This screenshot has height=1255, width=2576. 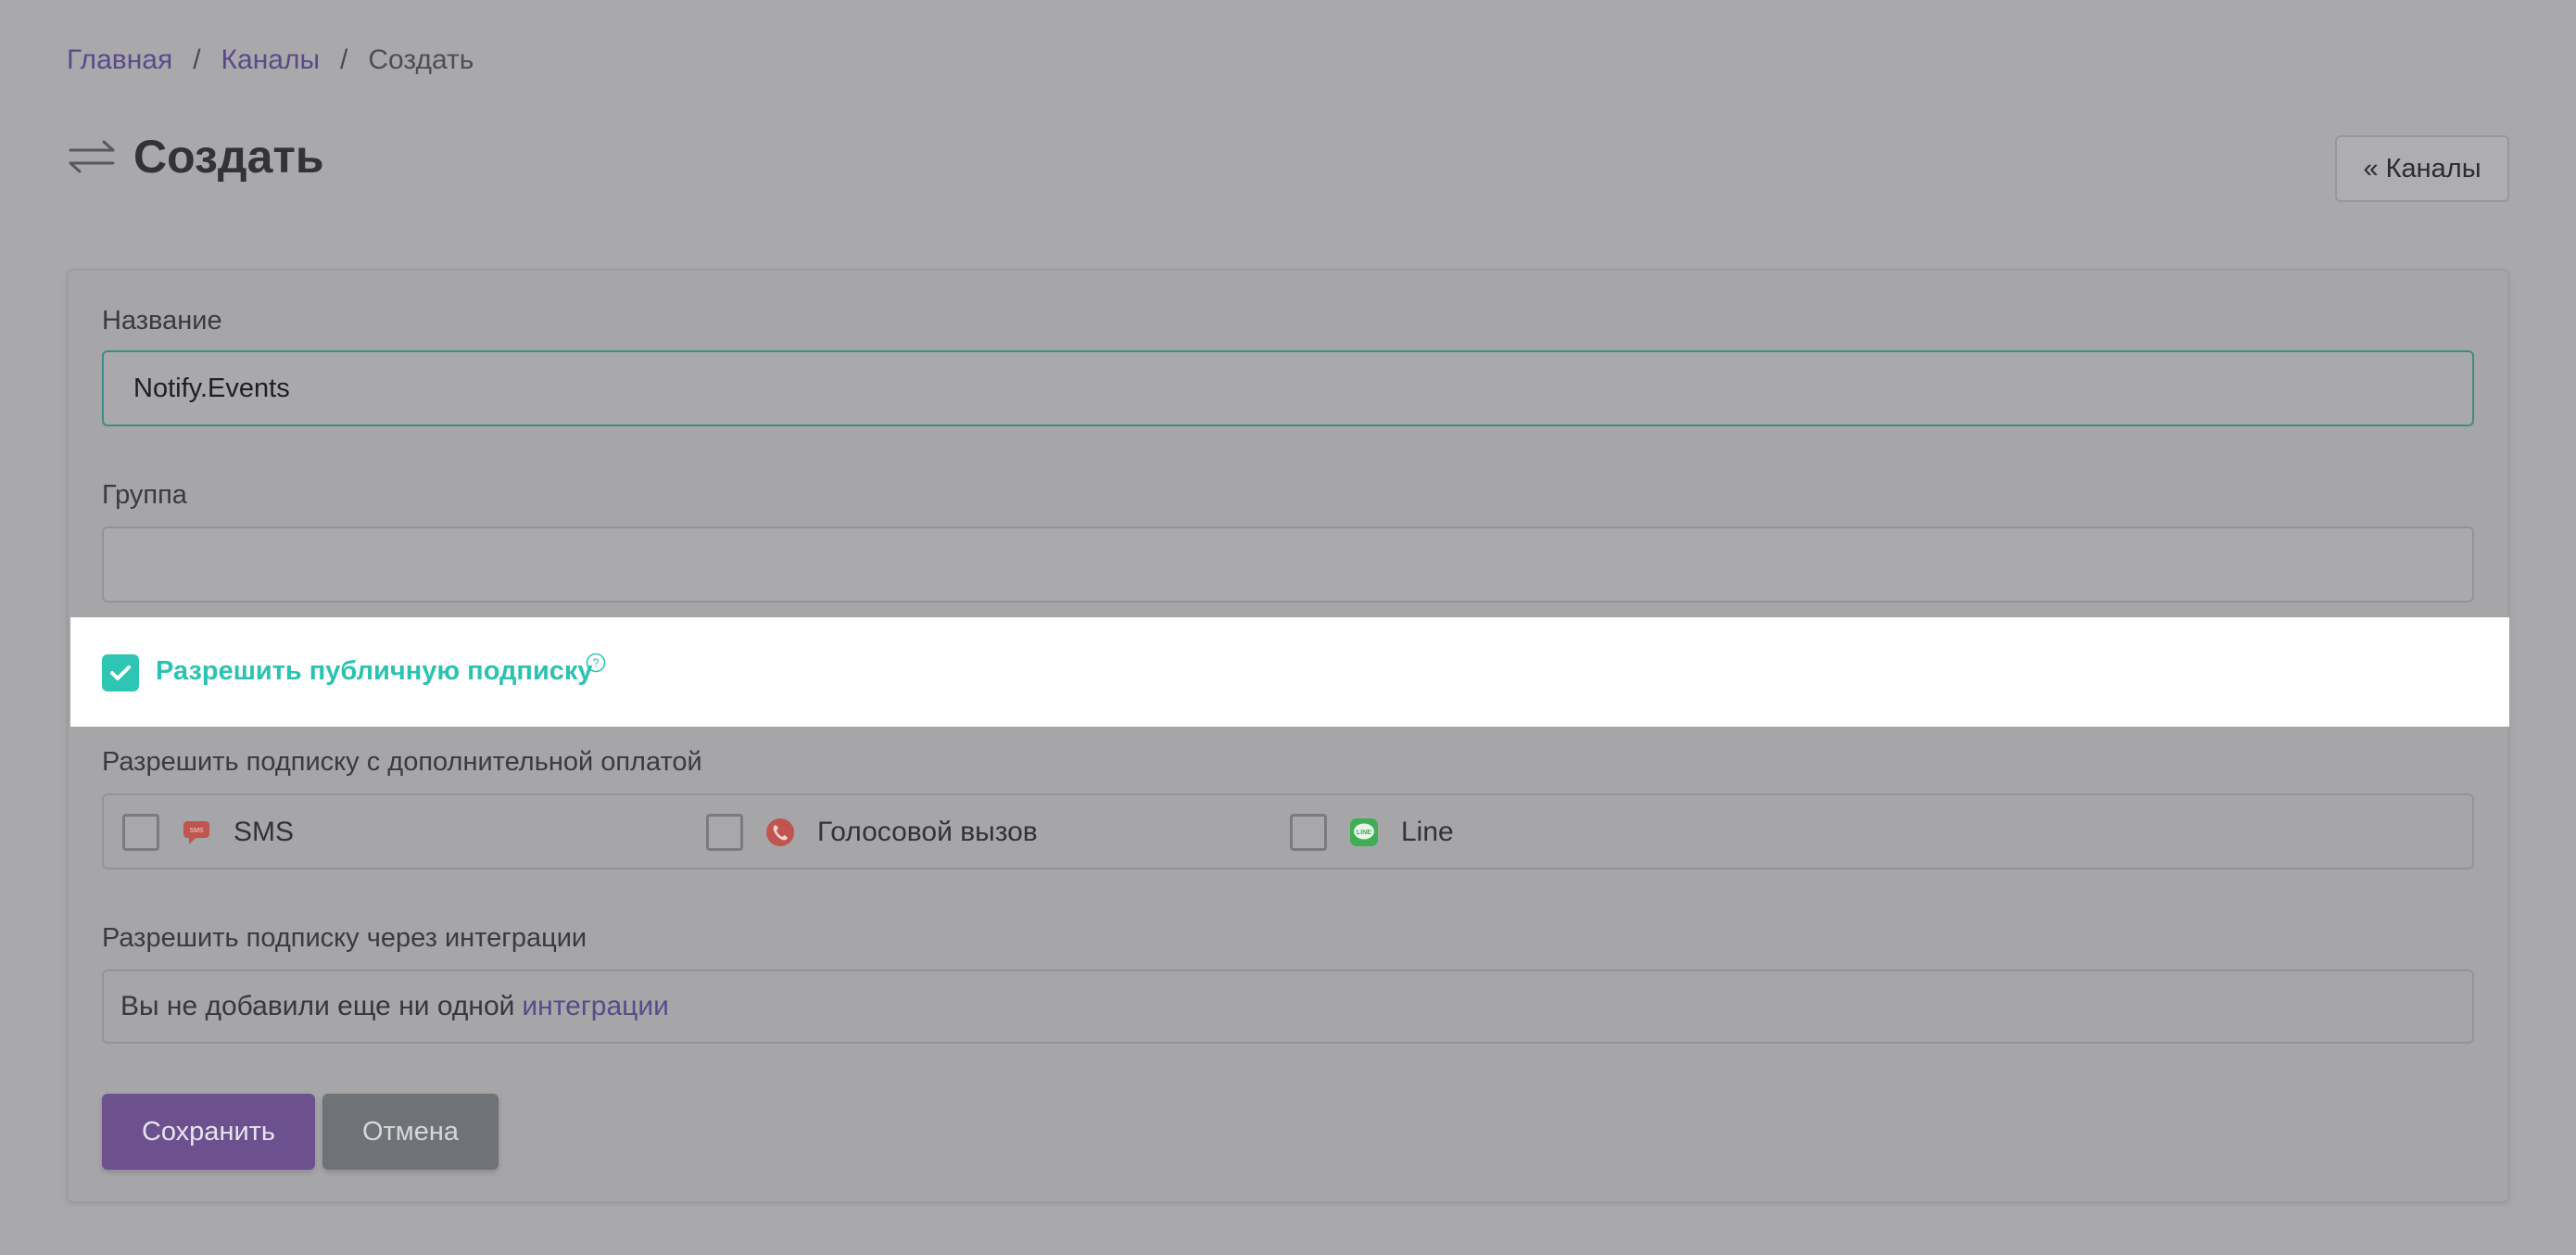 What do you see at coordinates (1428, 832) in the screenshot?
I see `option-label: Line` at bounding box center [1428, 832].